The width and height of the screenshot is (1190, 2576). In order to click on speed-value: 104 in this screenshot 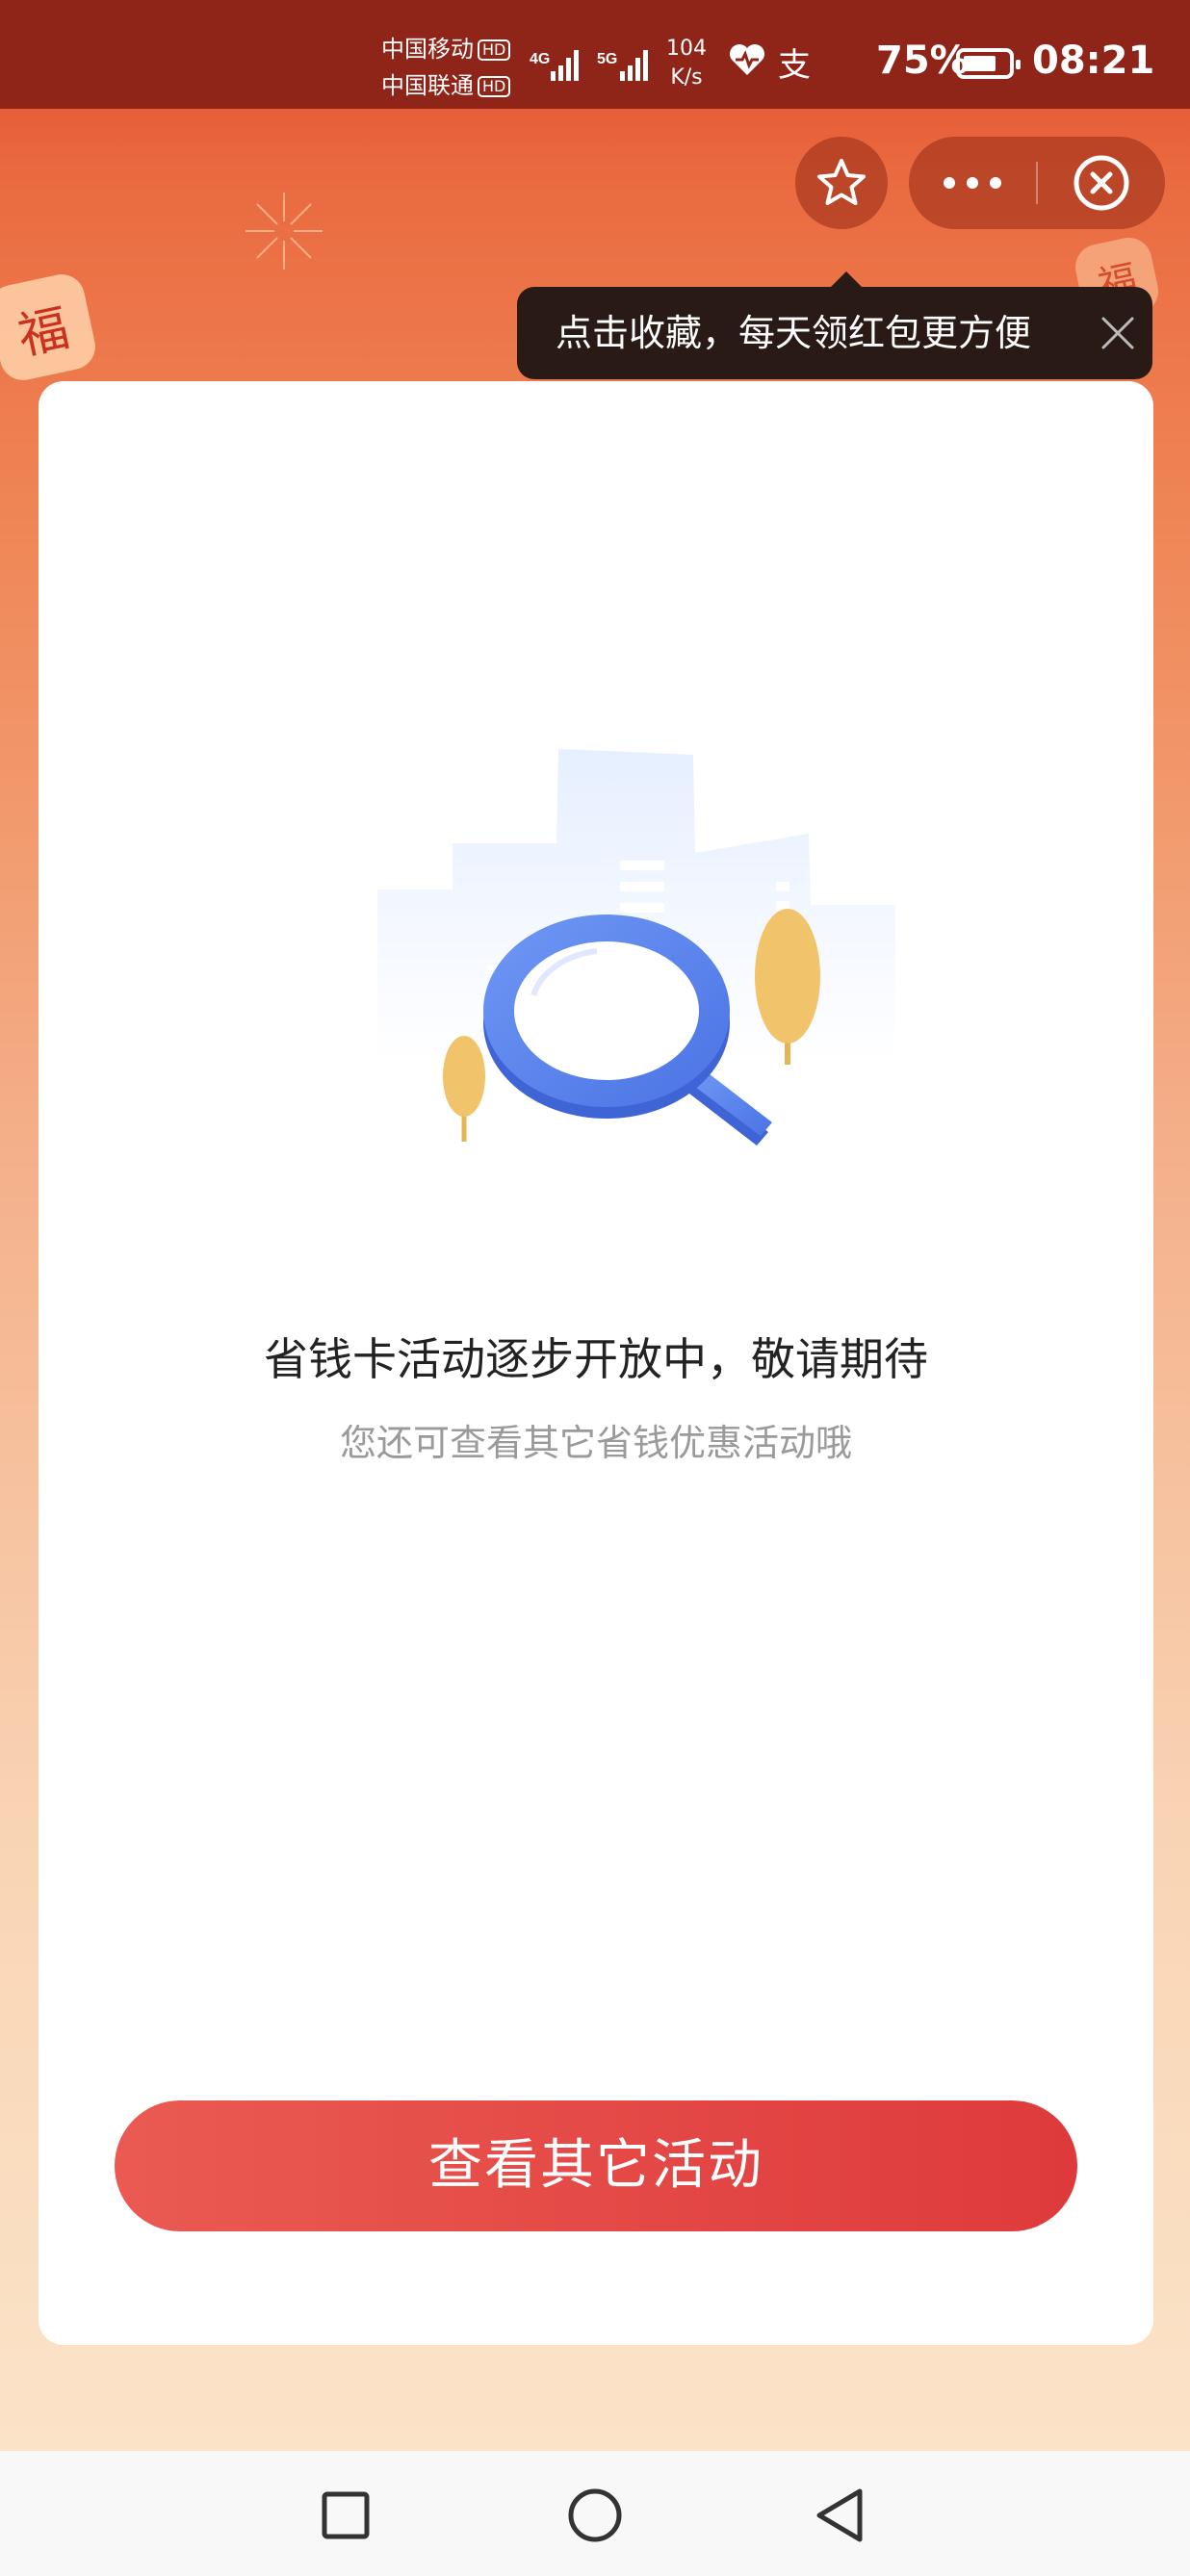, I will do `click(687, 49)`.